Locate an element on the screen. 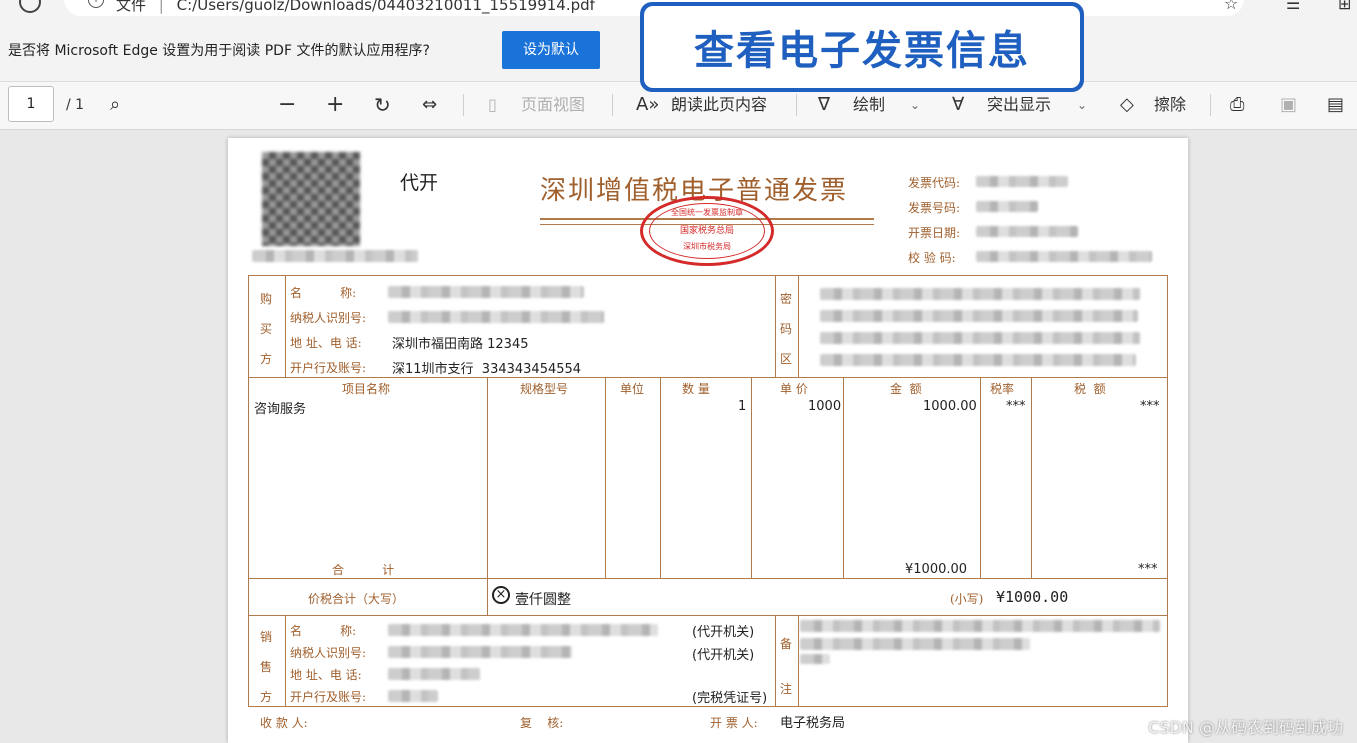 This screenshot has width=1357, height=743. column-header: 项目名称 is located at coordinates (366, 389).